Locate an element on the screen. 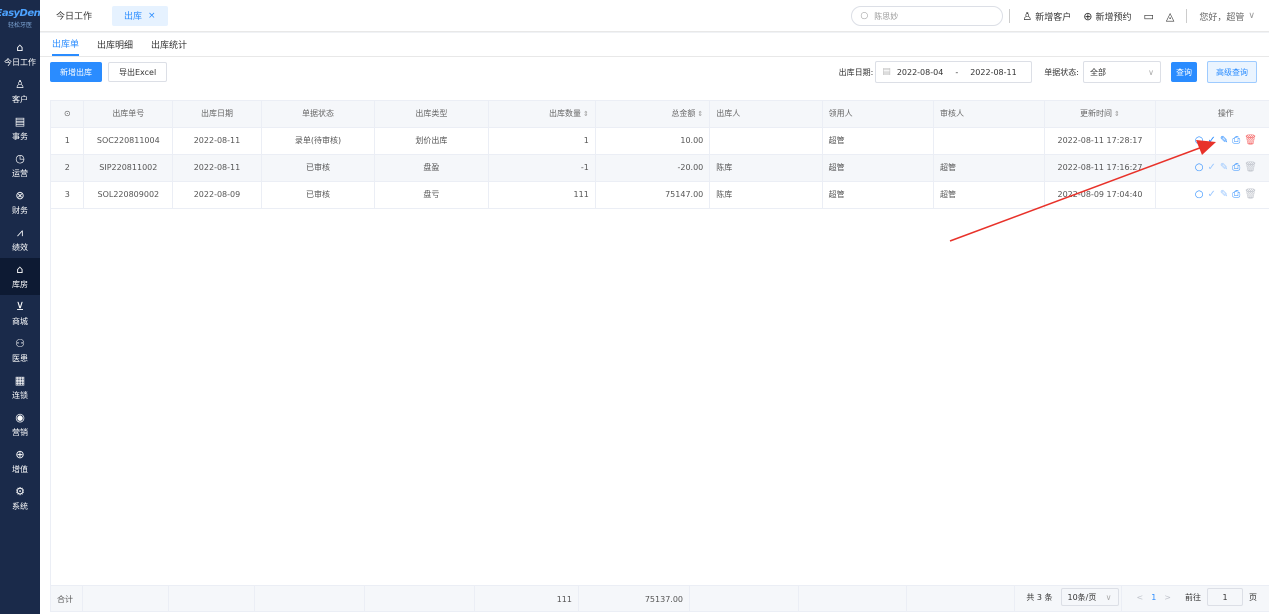 The image size is (1269, 614). col-qty: 出库数量 ⇕ is located at coordinates (542, 114).